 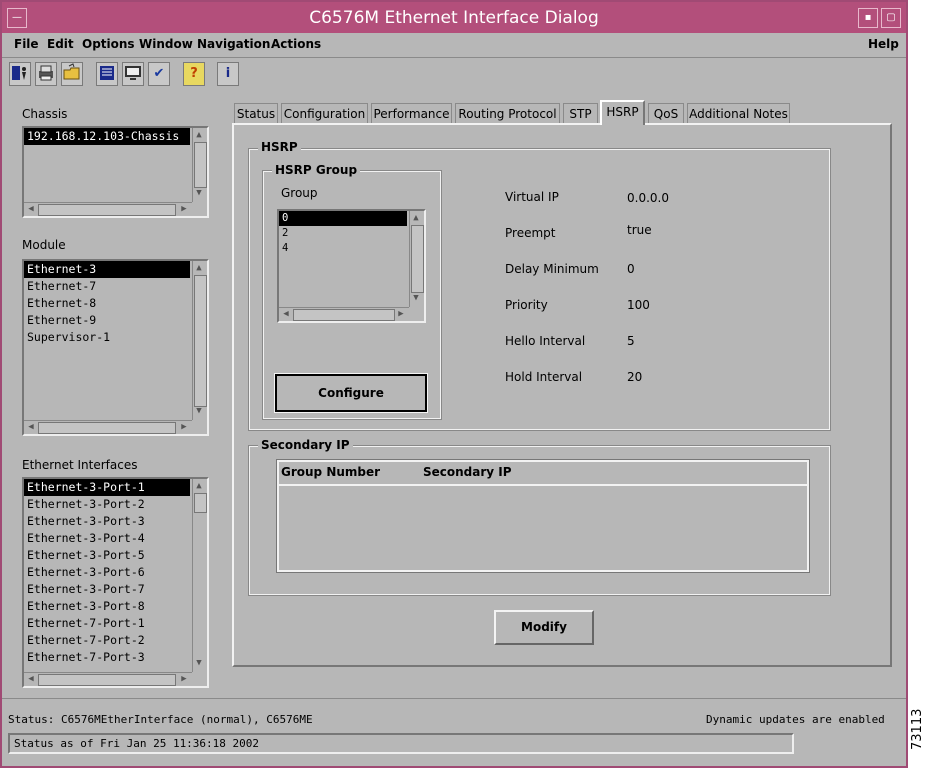 I want to click on menu-options: Options, so click(x=108, y=44).